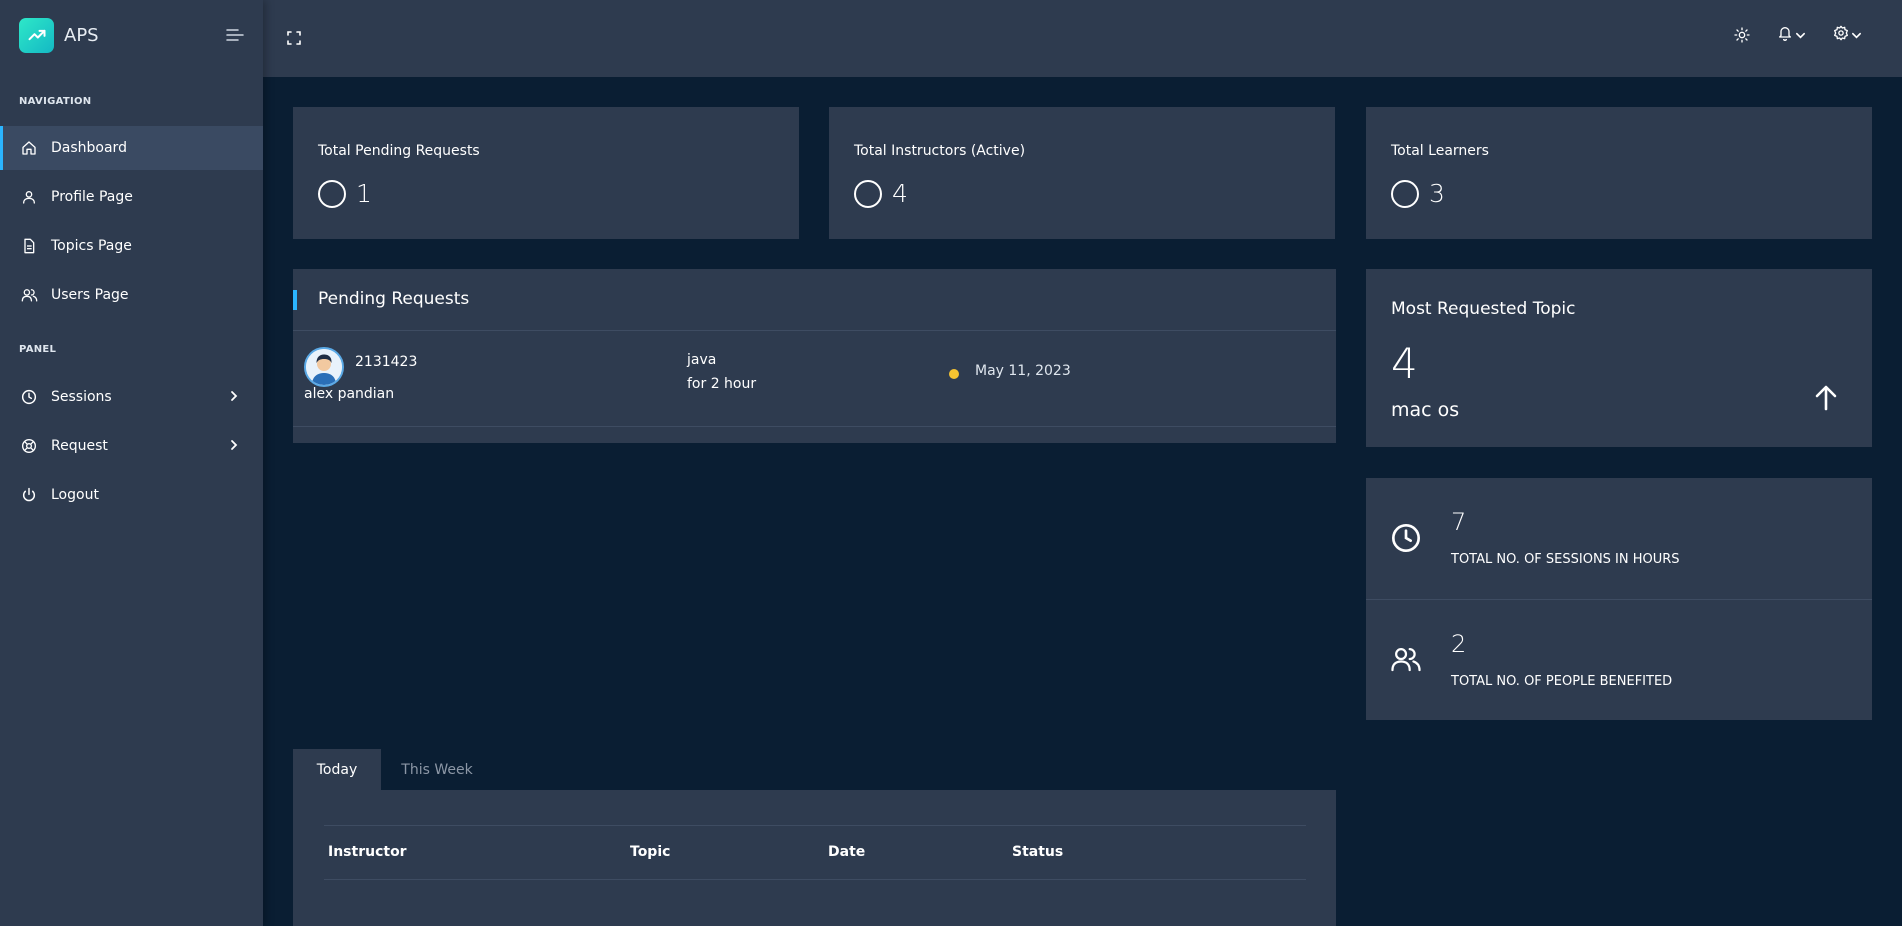  What do you see at coordinates (91, 246) in the screenshot?
I see `sidebar-item-label: Topics Page` at bounding box center [91, 246].